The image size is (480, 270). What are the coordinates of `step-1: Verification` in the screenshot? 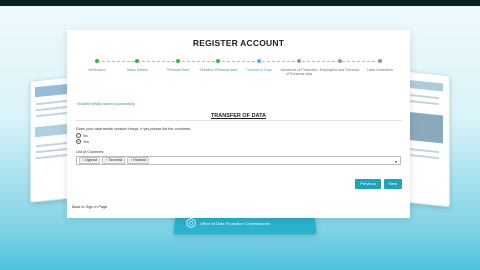 It's located at (97, 65).